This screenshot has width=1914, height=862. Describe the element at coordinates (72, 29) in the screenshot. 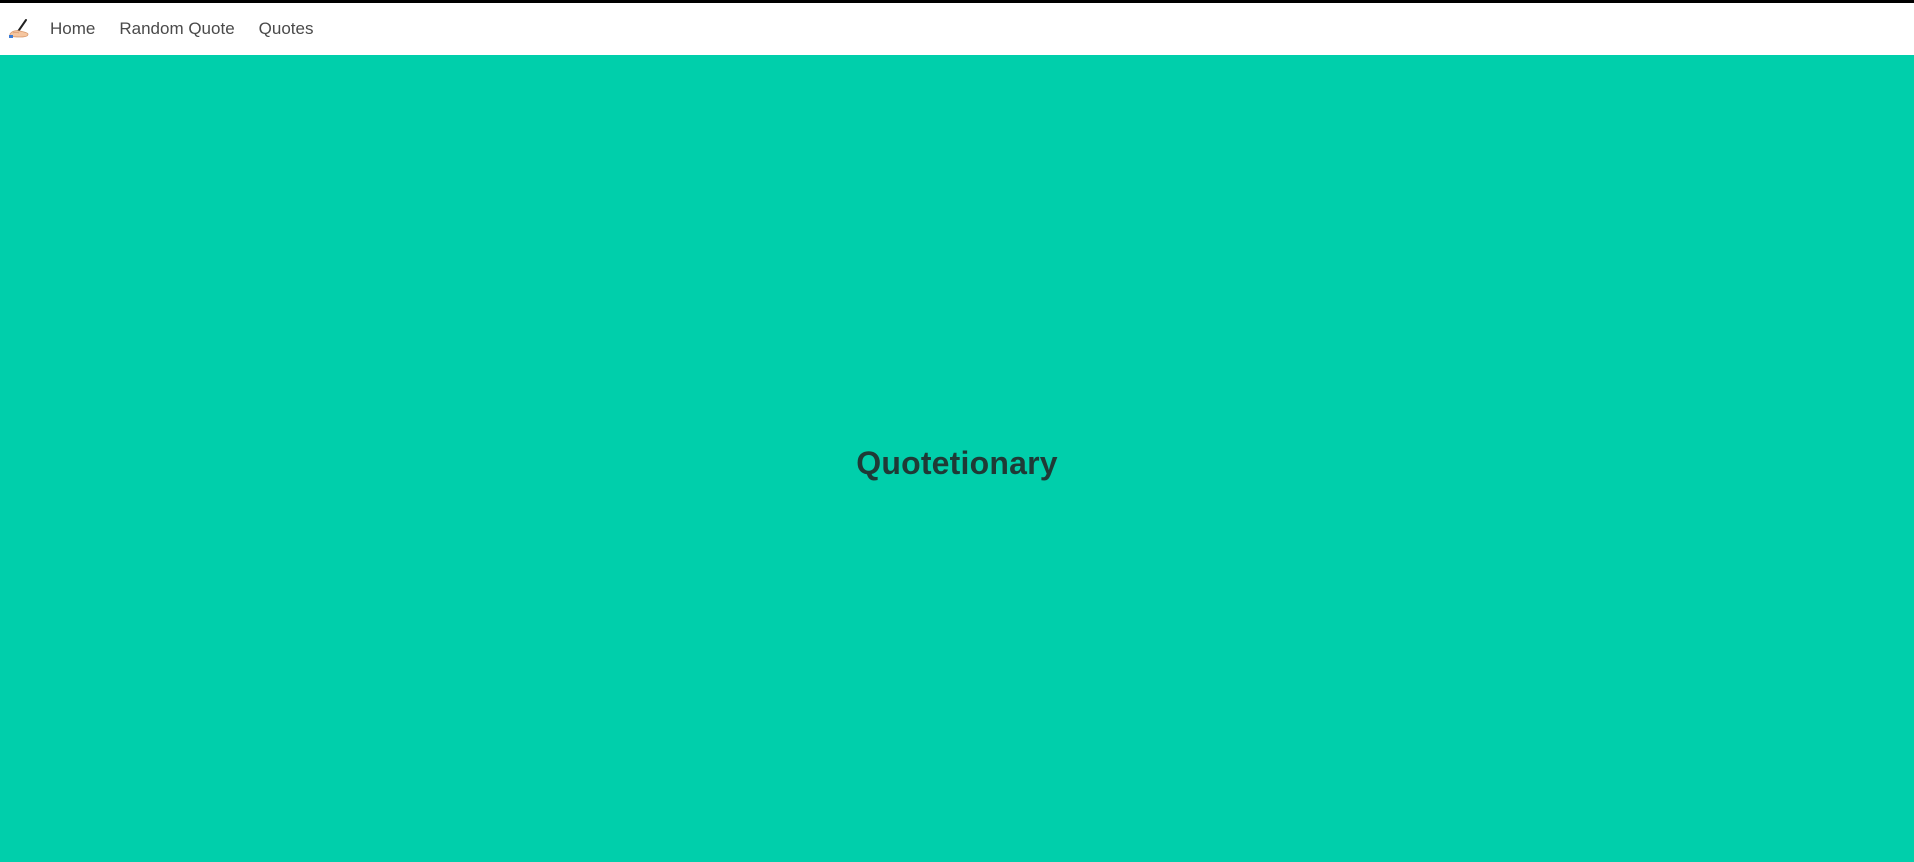

I see `nav-item-home: Home` at that location.